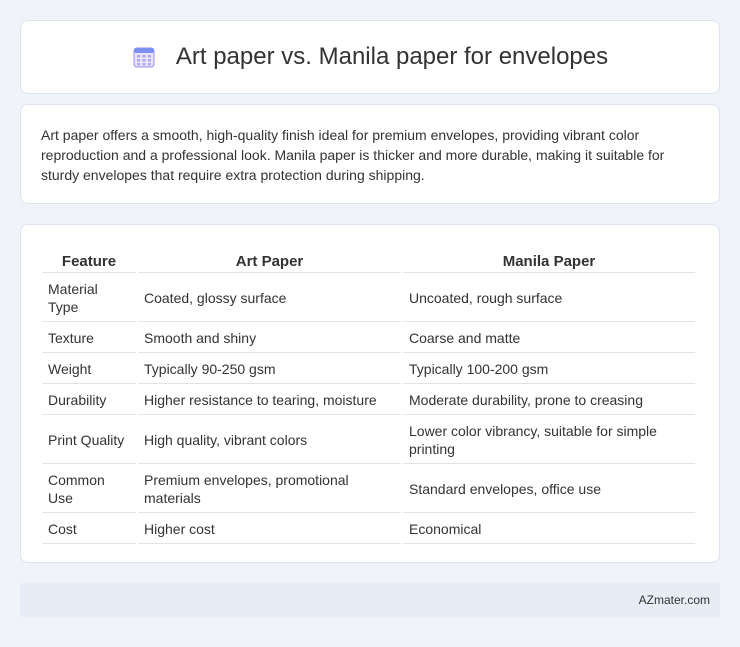  I want to click on calendar-icon, so click(144, 57).